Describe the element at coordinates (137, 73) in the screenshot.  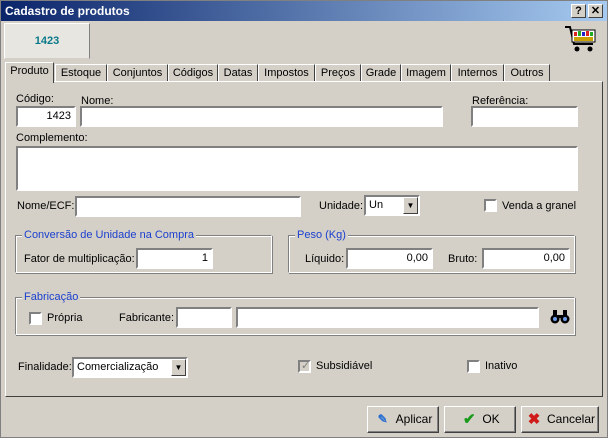
I see `tab-conjuntos: Conjuntos` at that location.